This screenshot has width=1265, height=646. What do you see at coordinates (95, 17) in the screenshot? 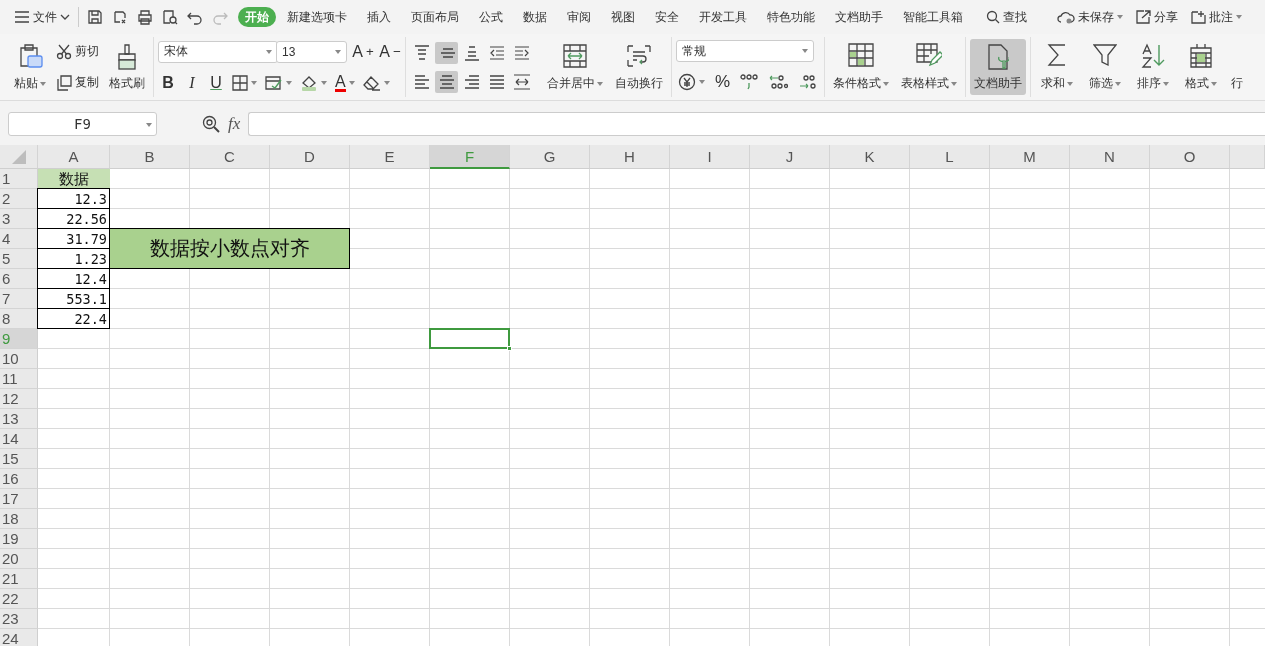
I see `save-icon` at bounding box center [95, 17].